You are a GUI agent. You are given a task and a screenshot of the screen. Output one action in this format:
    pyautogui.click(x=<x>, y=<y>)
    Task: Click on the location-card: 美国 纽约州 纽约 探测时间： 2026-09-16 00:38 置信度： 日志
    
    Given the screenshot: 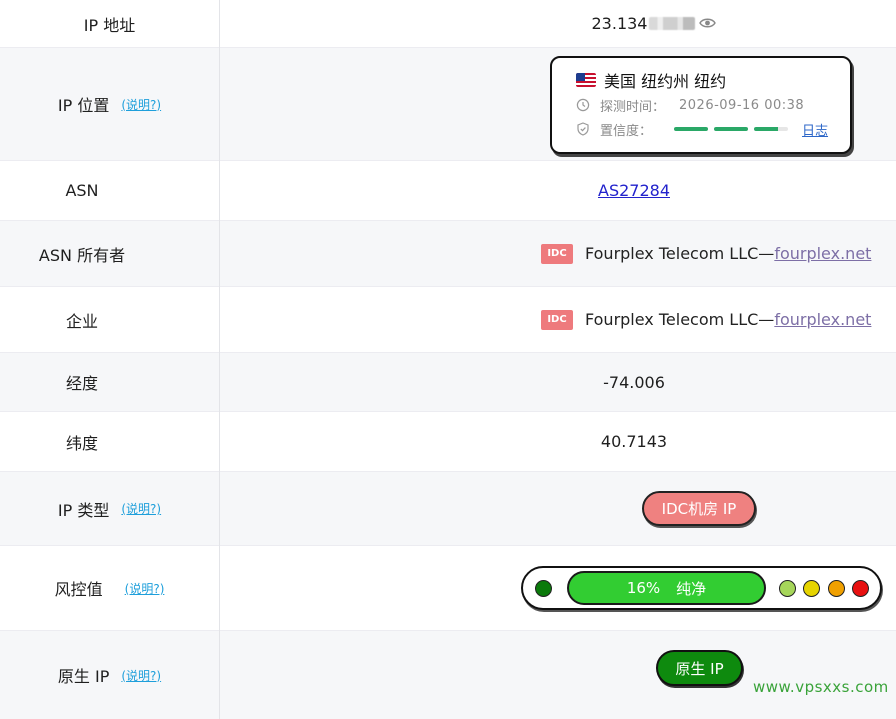 What is the action you would take?
    pyautogui.click(x=701, y=105)
    